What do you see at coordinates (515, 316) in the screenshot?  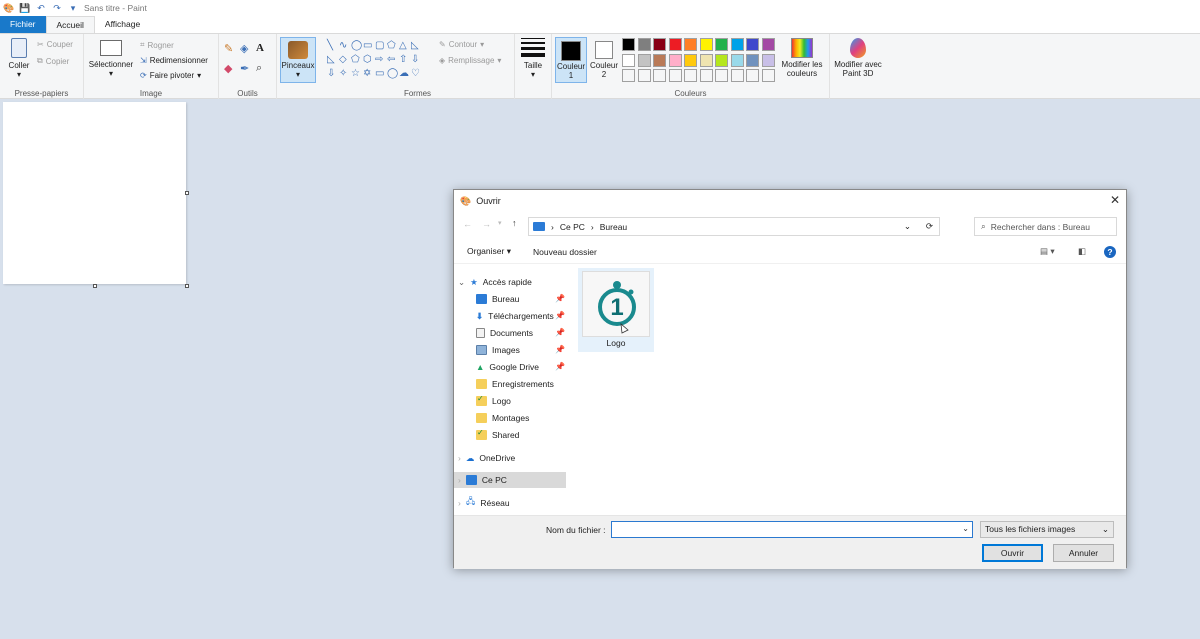 I see `nav-item-downloads: ⬇ Téléchargements` at bounding box center [515, 316].